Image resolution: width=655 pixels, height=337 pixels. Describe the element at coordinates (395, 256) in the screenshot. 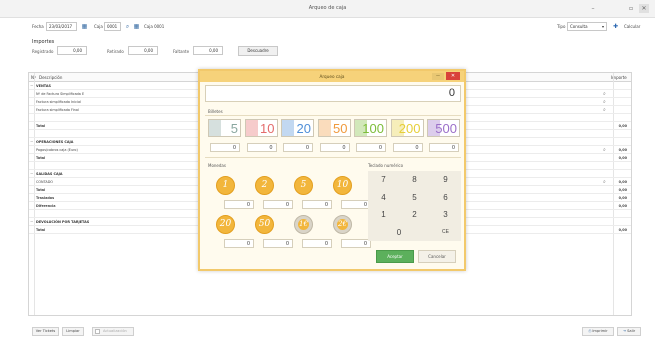

I see `accept-button: Aceptar` at that location.